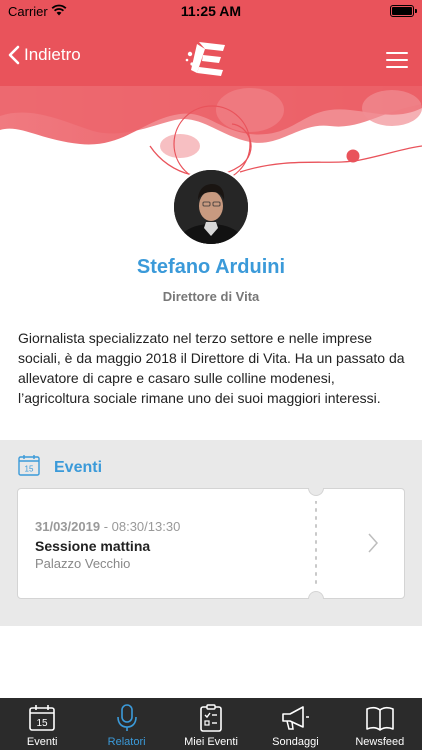 This screenshot has width=422, height=750. I want to click on navigation-bar: Indietro, so click(211, 55).